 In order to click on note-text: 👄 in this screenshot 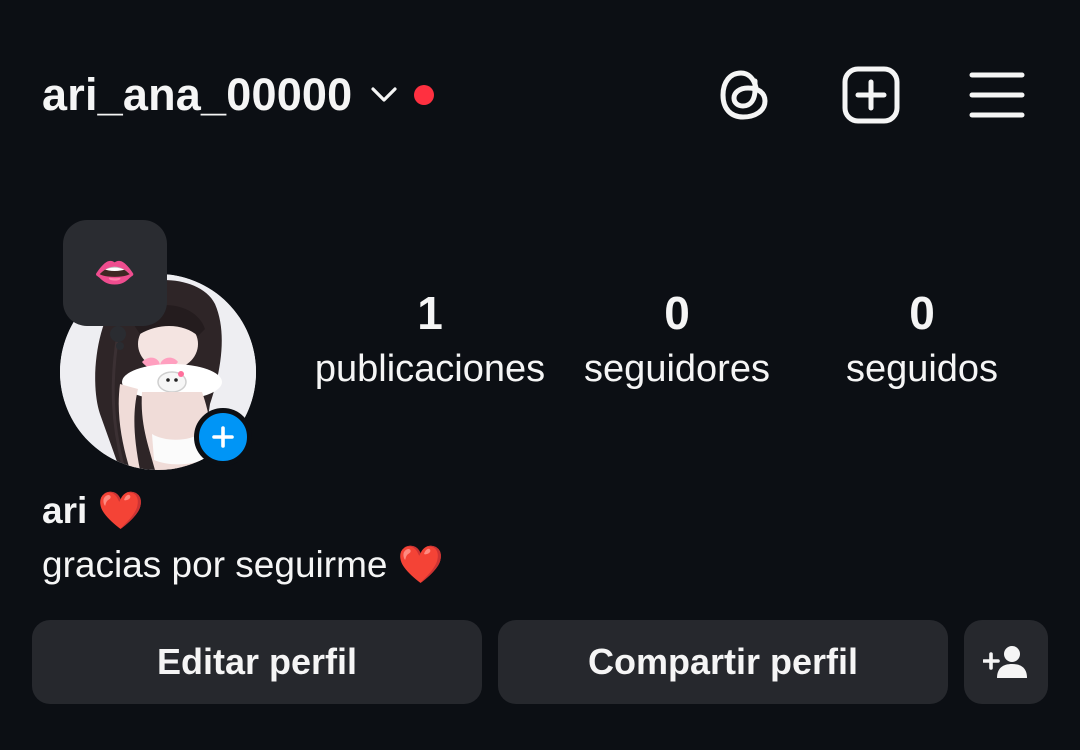, I will do `click(115, 273)`.